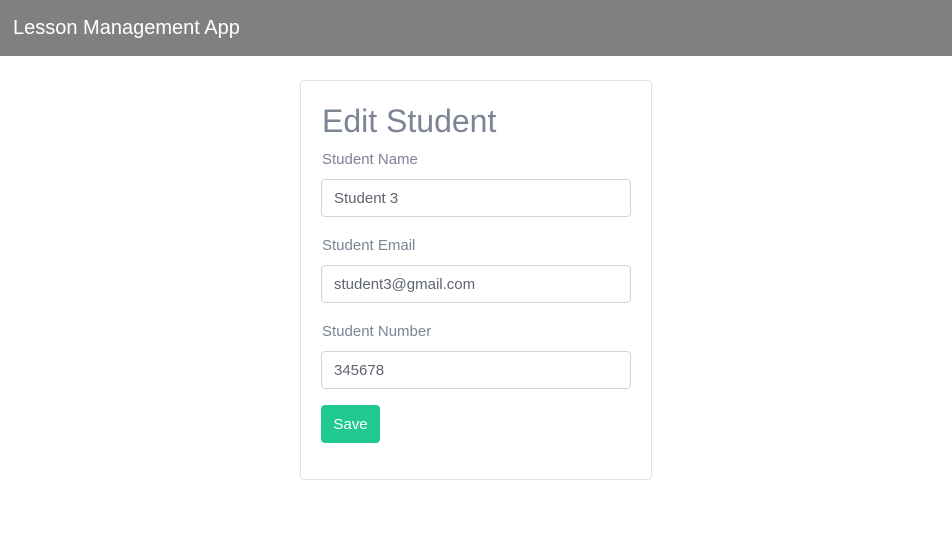 The image size is (952, 544). I want to click on student-email-input, so click(476, 284).